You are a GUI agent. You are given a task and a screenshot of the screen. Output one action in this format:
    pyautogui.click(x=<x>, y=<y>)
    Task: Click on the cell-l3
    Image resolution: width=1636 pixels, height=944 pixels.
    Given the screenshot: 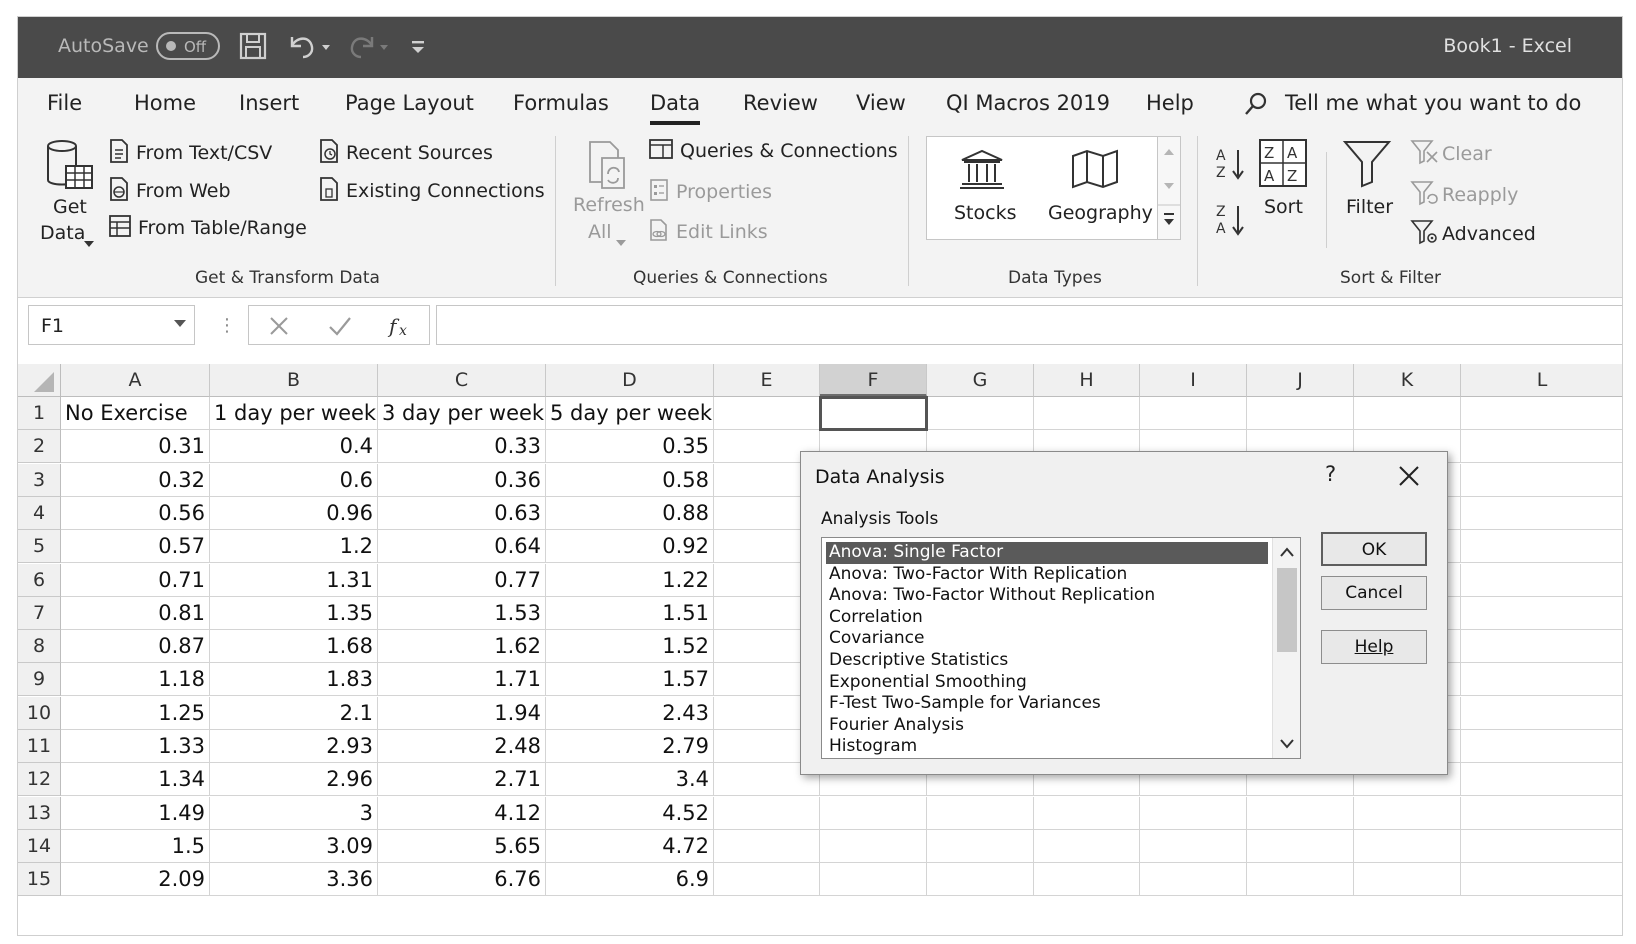 What is the action you would take?
    pyautogui.click(x=1541, y=480)
    